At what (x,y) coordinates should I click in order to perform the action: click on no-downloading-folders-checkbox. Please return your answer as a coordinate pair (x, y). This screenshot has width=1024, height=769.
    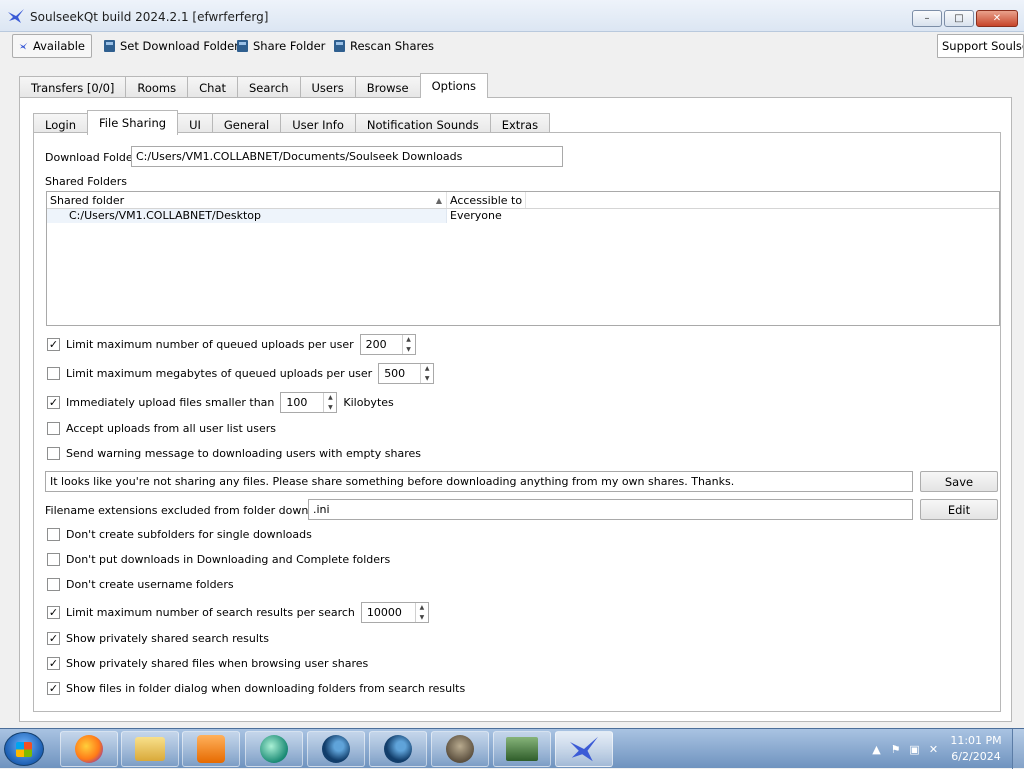
    Looking at the image, I should click on (53, 559).